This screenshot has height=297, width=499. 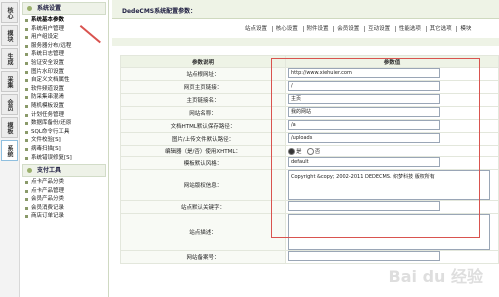 I want to click on page-title: DedeCMS系统配置参数：, so click(x=159, y=11).